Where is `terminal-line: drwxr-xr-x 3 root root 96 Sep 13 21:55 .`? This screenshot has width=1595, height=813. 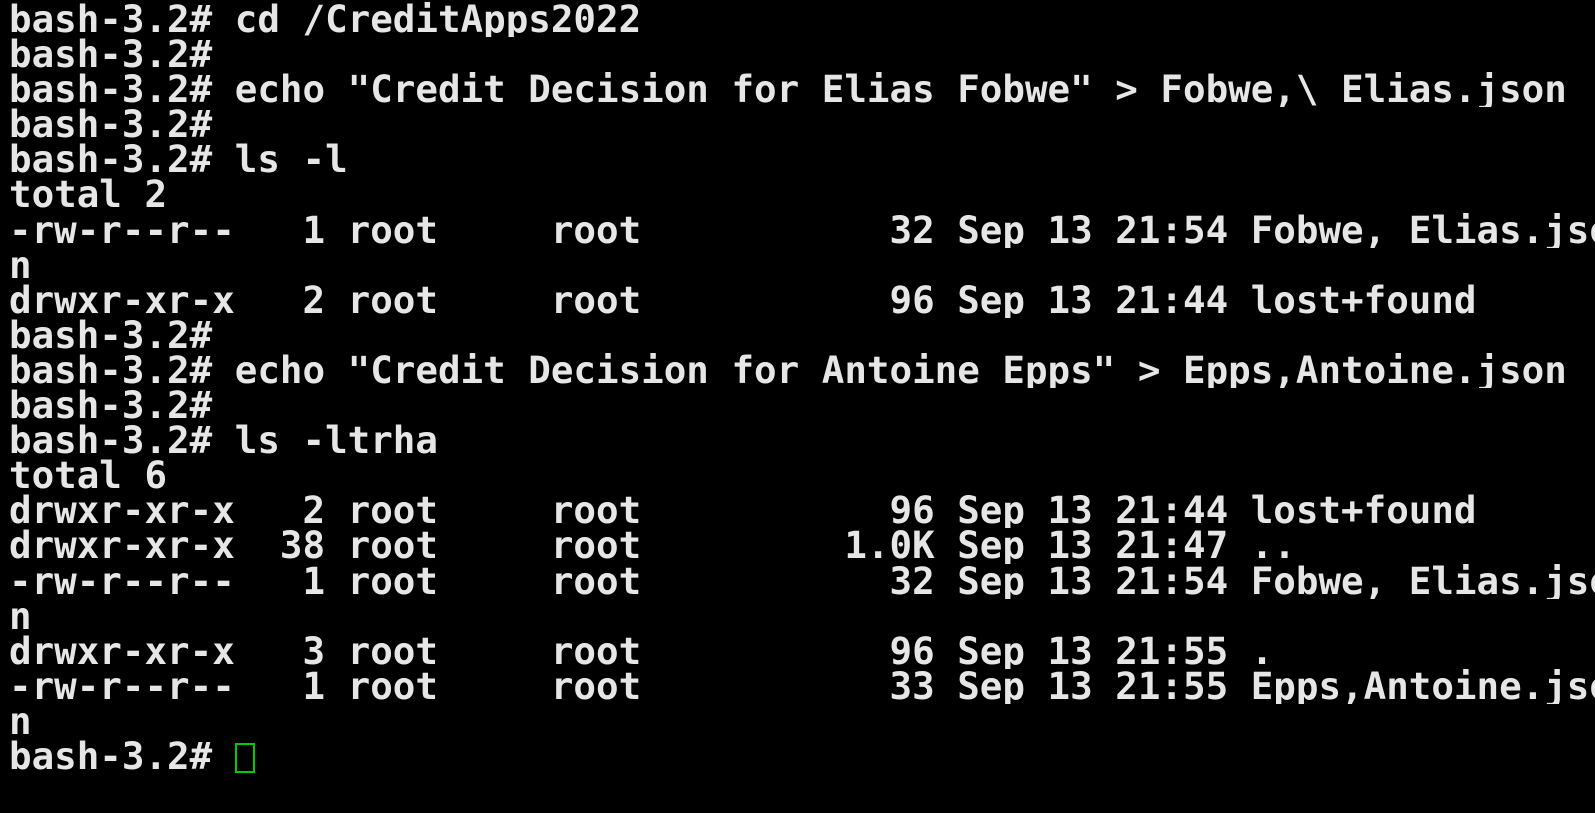 terminal-line: drwxr-xr-x 3 root root 96 Sep 13 21:55 . is located at coordinates (641, 651).